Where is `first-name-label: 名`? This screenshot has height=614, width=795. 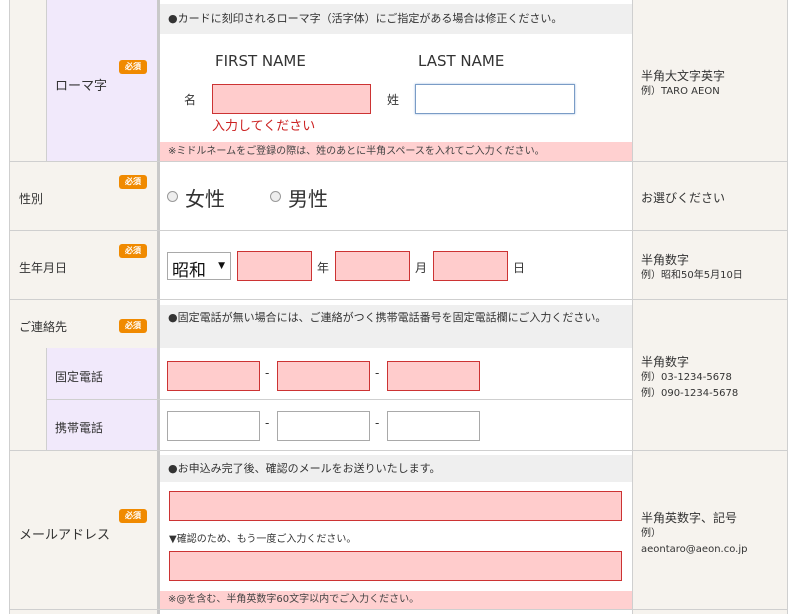
first-name-label: 名 is located at coordinates (190, 100).